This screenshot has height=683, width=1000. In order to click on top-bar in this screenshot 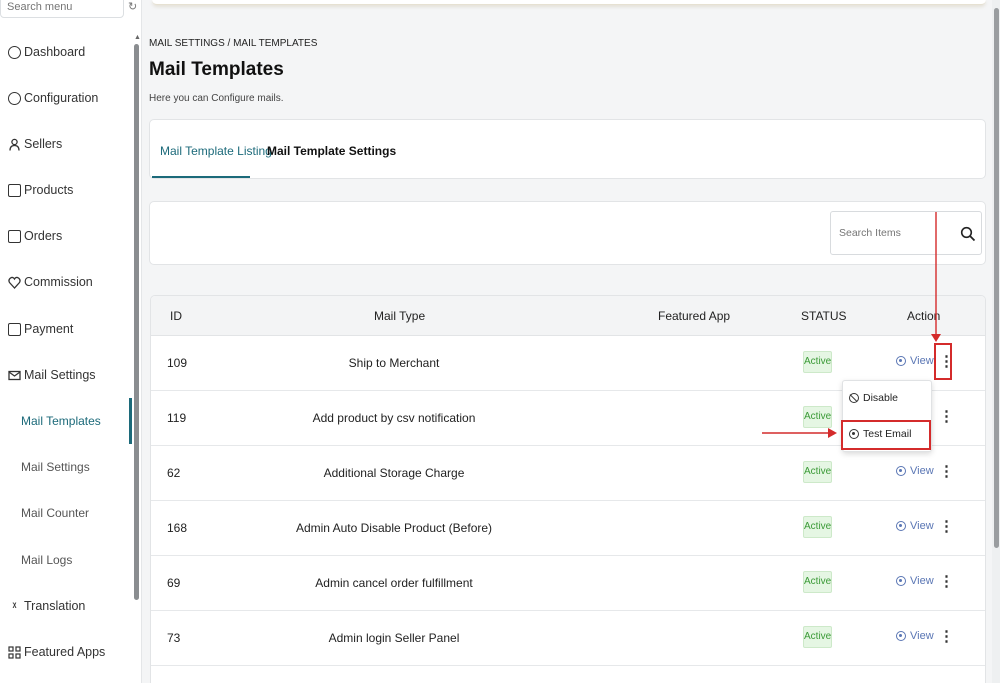, I will do `click(569, 2)`.